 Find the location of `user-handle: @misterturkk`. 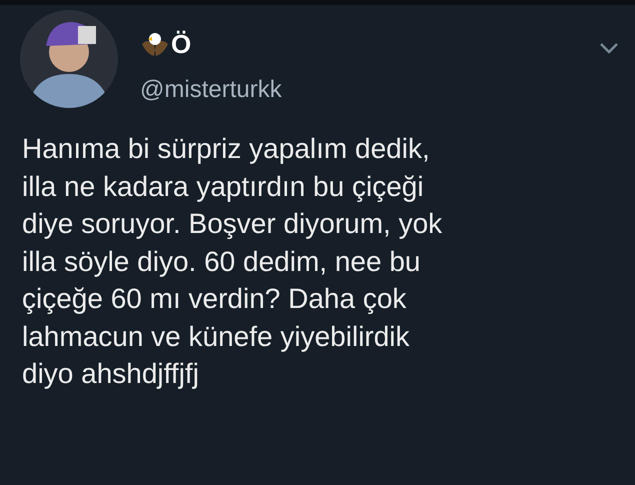

user-handle: @misterturkk is located at coordinates (211, 90).